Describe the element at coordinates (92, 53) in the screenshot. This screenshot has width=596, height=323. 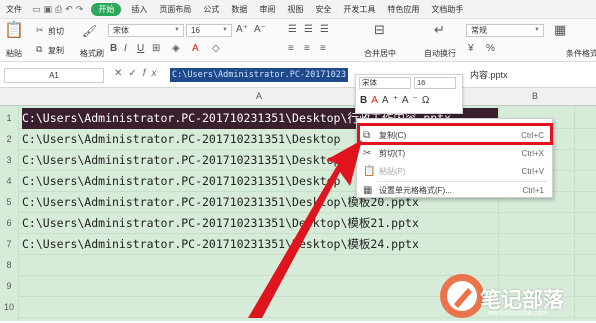
I see `format-painter-label: 格式刷` at that location.